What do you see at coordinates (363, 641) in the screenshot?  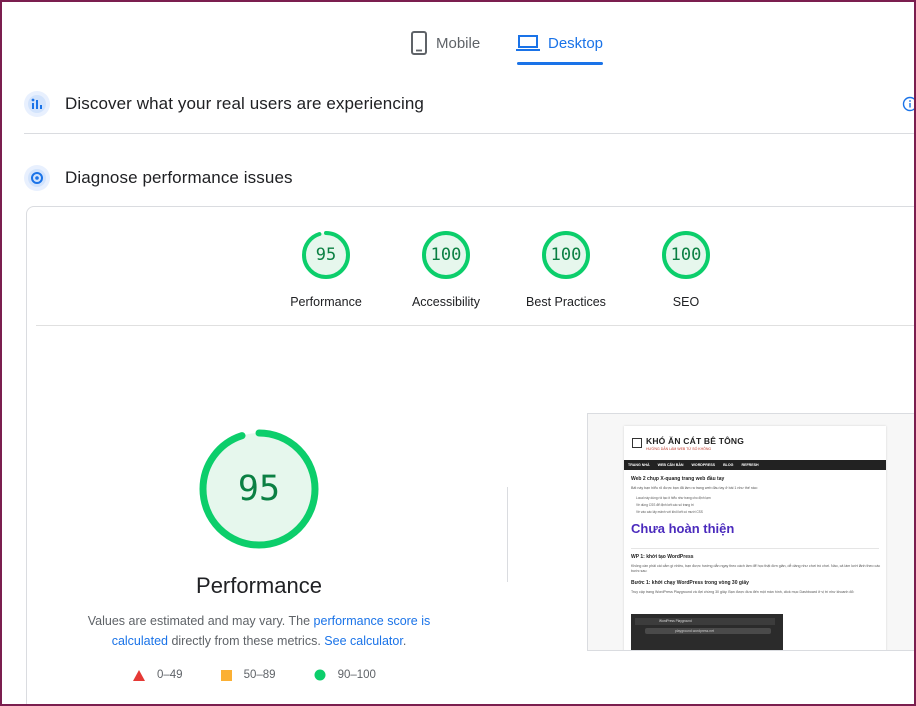 I see `see-calculator-link: See calculator` at bounding box center [363, 641].